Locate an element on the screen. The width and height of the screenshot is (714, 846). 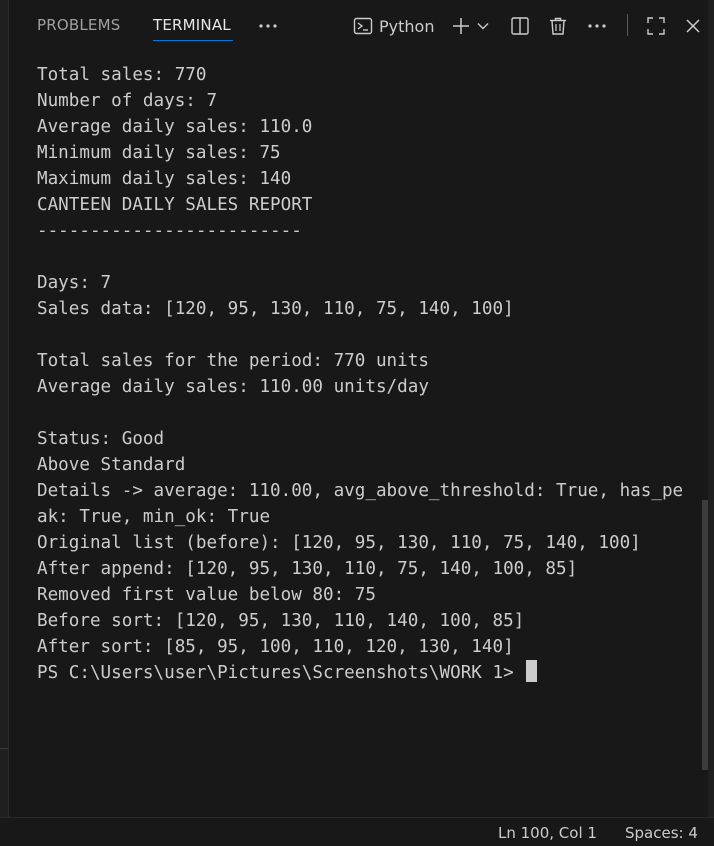
terminal-icon is located at coordinates (363, 26).